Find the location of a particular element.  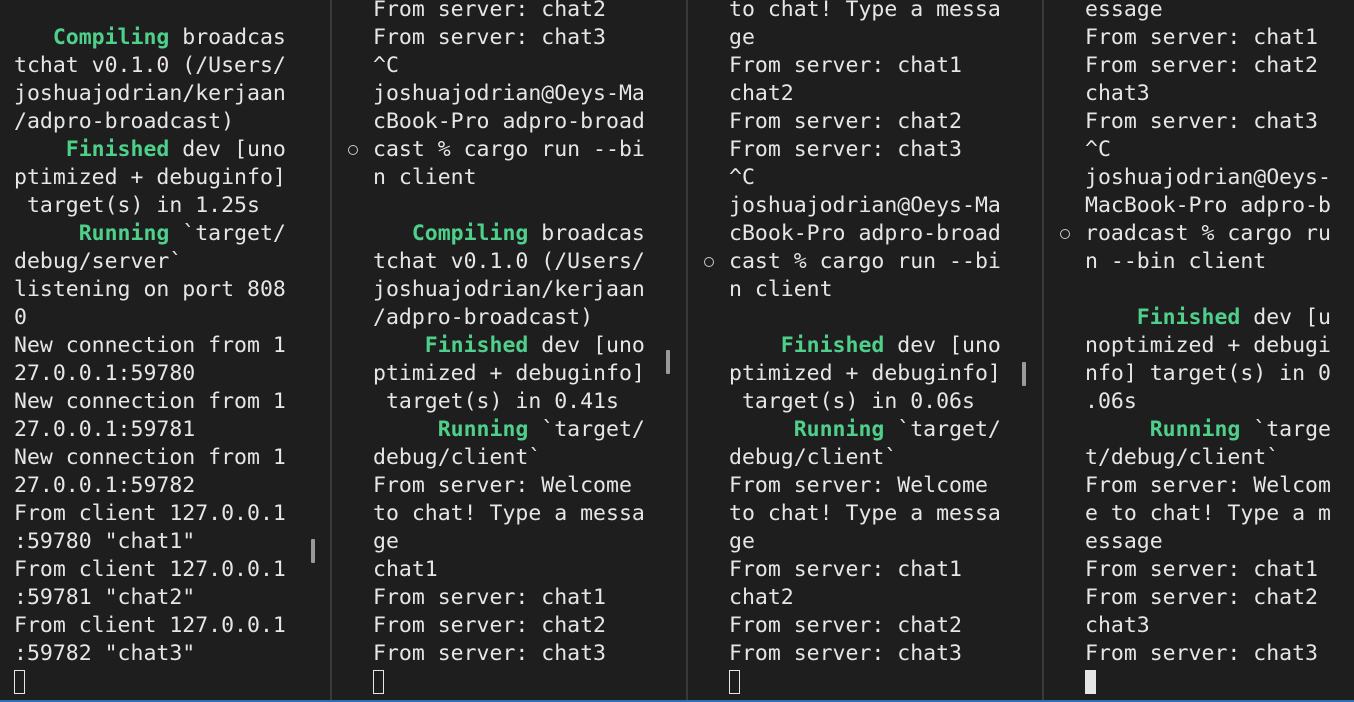

terminal-line: ^C is located at coordinates (509, 66).